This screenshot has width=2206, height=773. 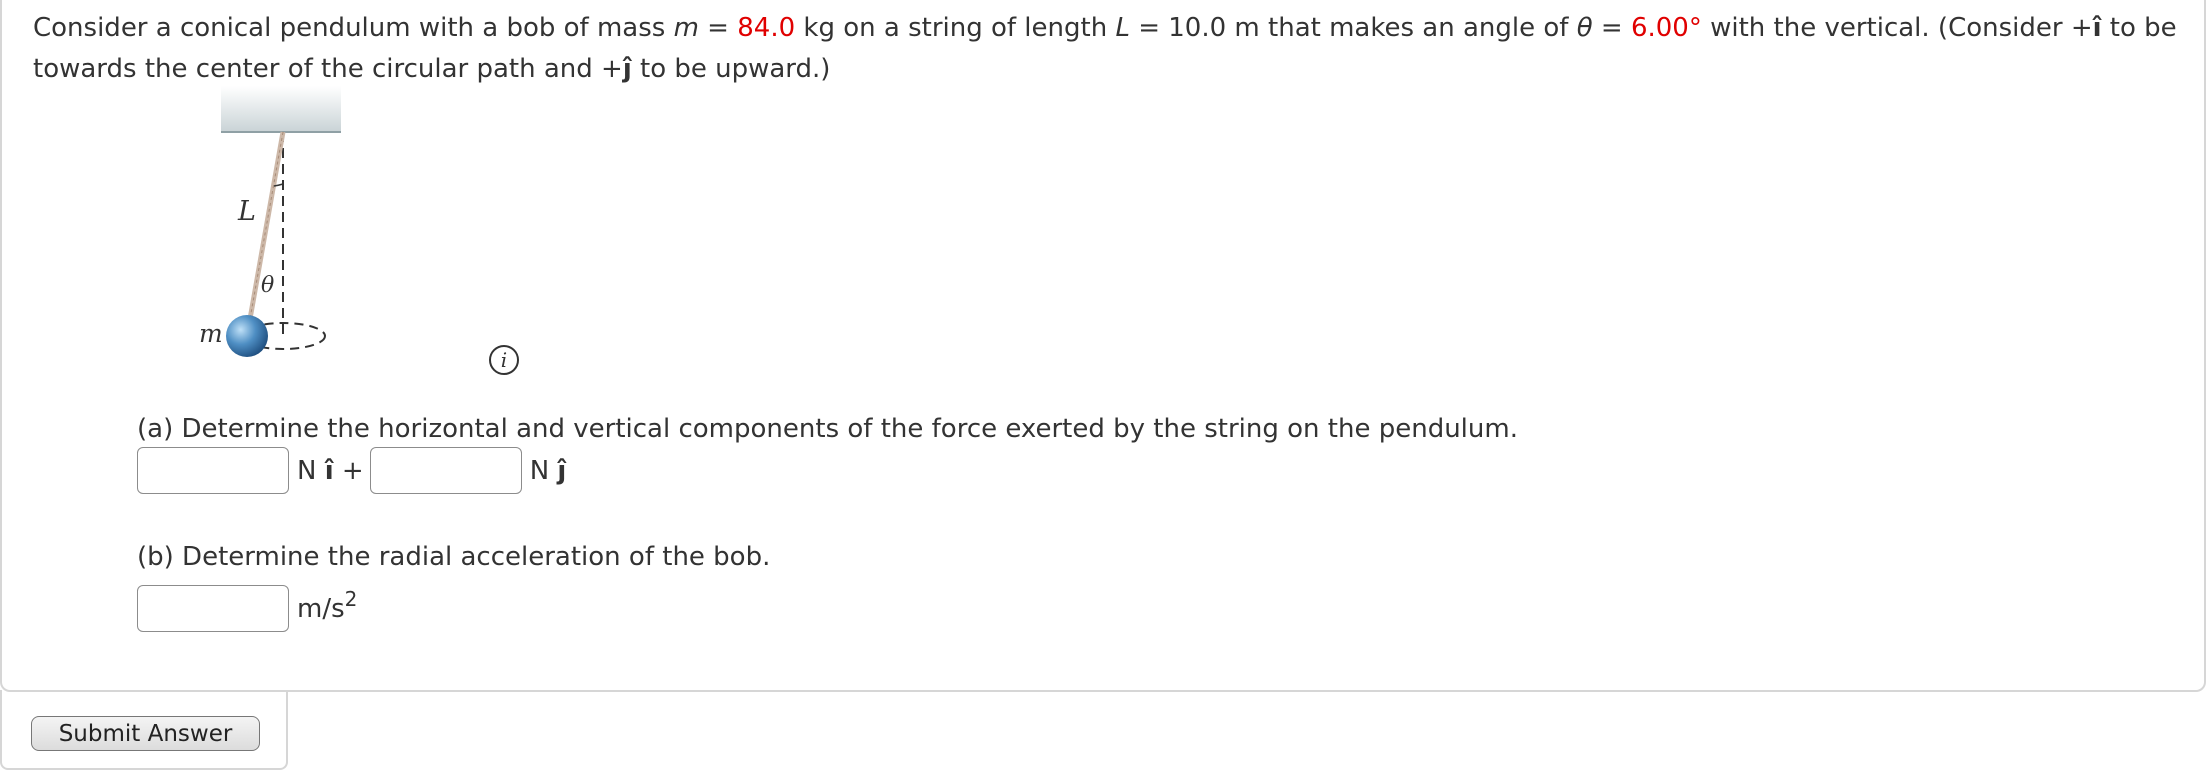 I want to click on plus-sign: +, so click(x=352, y=470).